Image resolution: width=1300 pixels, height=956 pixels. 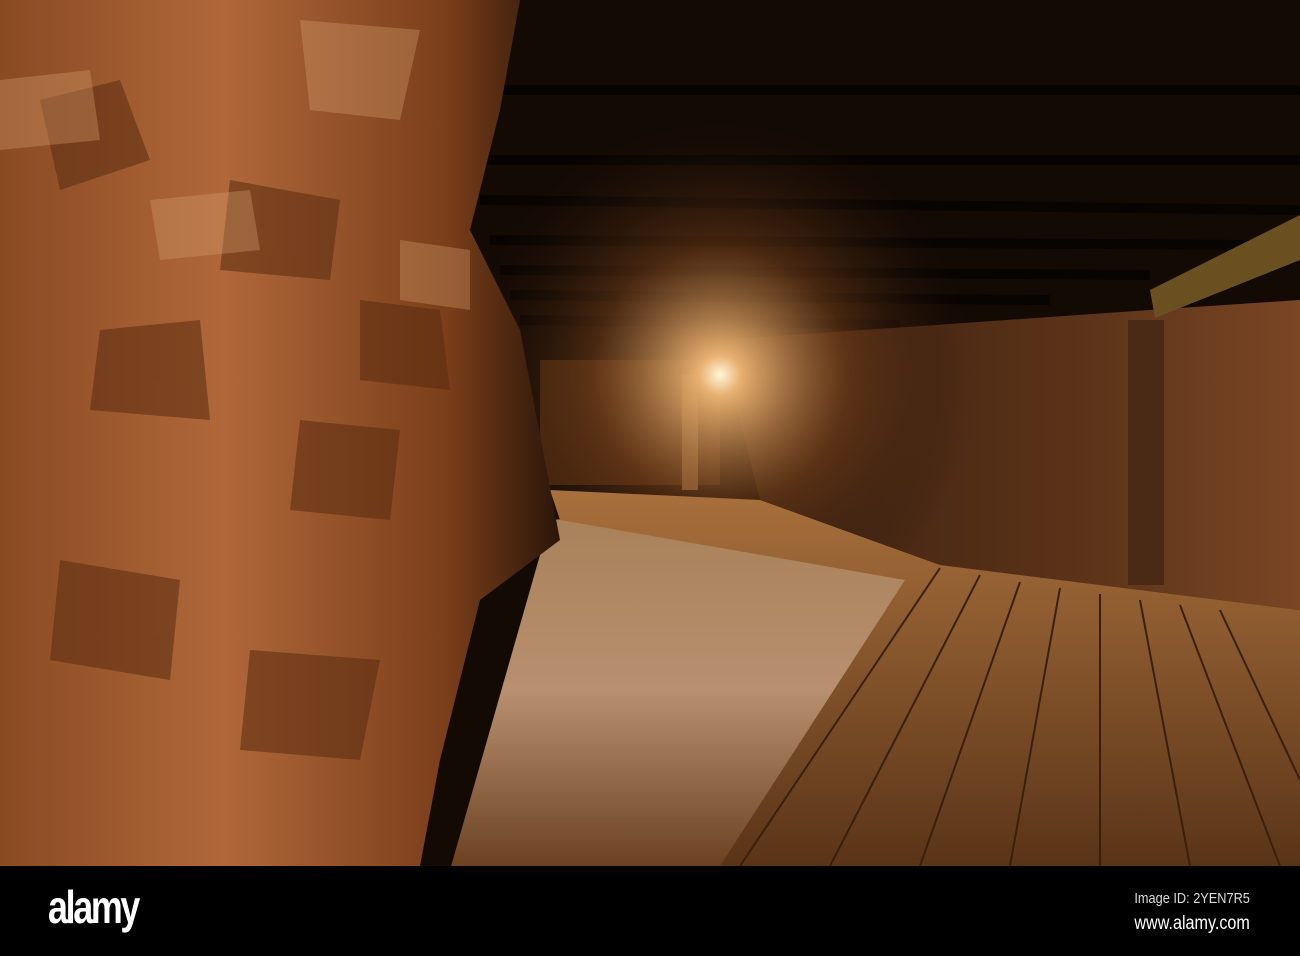 I want to click on image-id: Image ID: 2YEN7R5, so click(x=1192, y=898).